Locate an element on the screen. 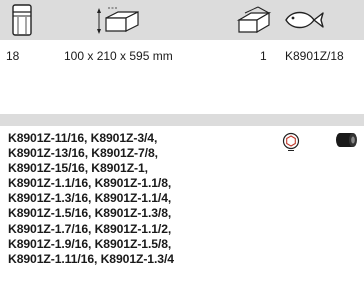  header-bar is located at coordinates (182, 20).